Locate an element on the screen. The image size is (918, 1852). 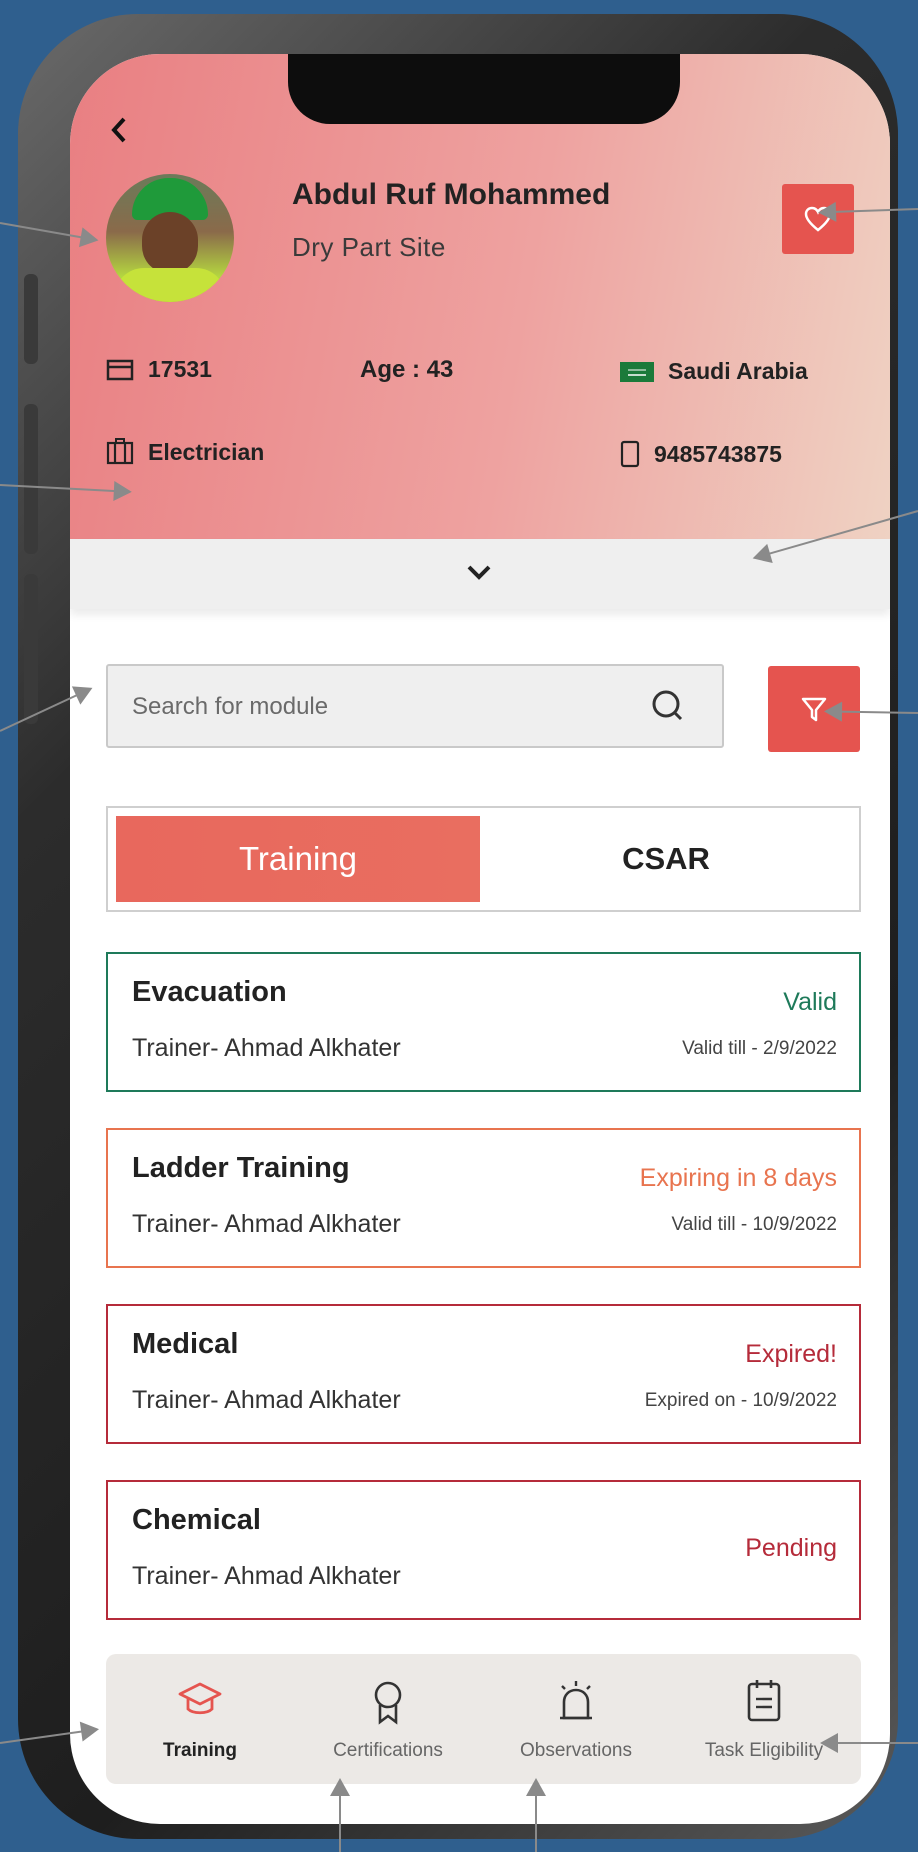
annotation-arrow-nav-certifications is located at coordinates (340, 1816).